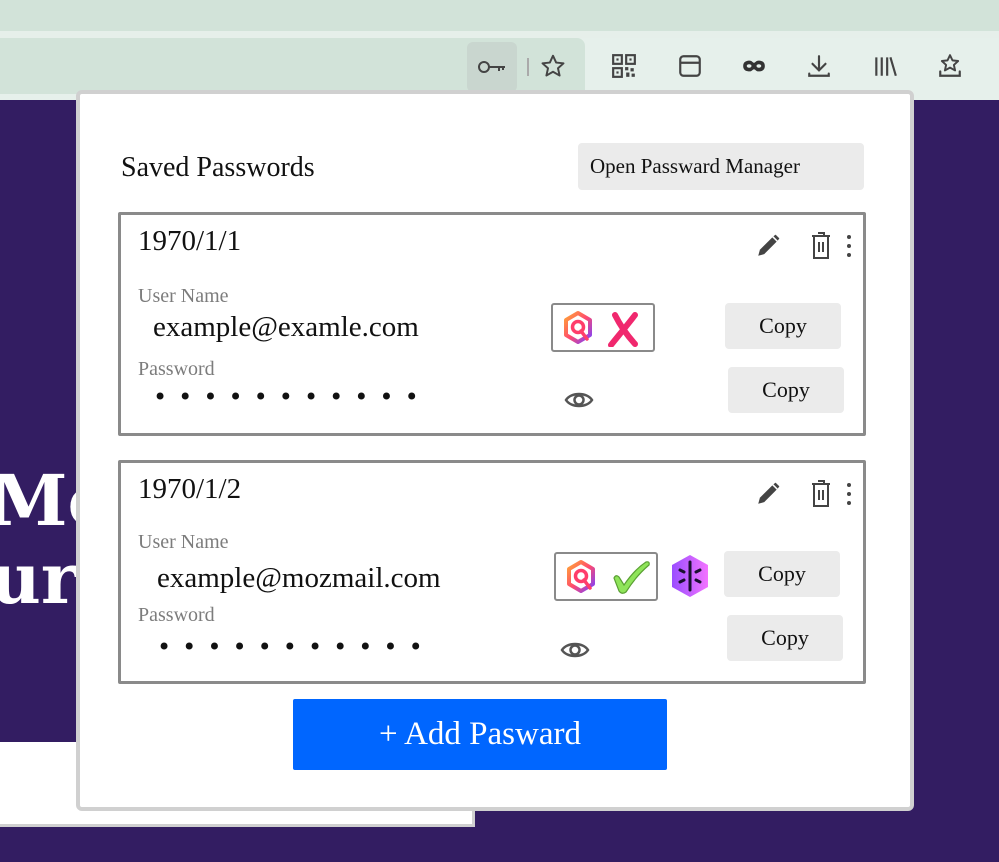  I want to click on library-icon, so click(886, 67).